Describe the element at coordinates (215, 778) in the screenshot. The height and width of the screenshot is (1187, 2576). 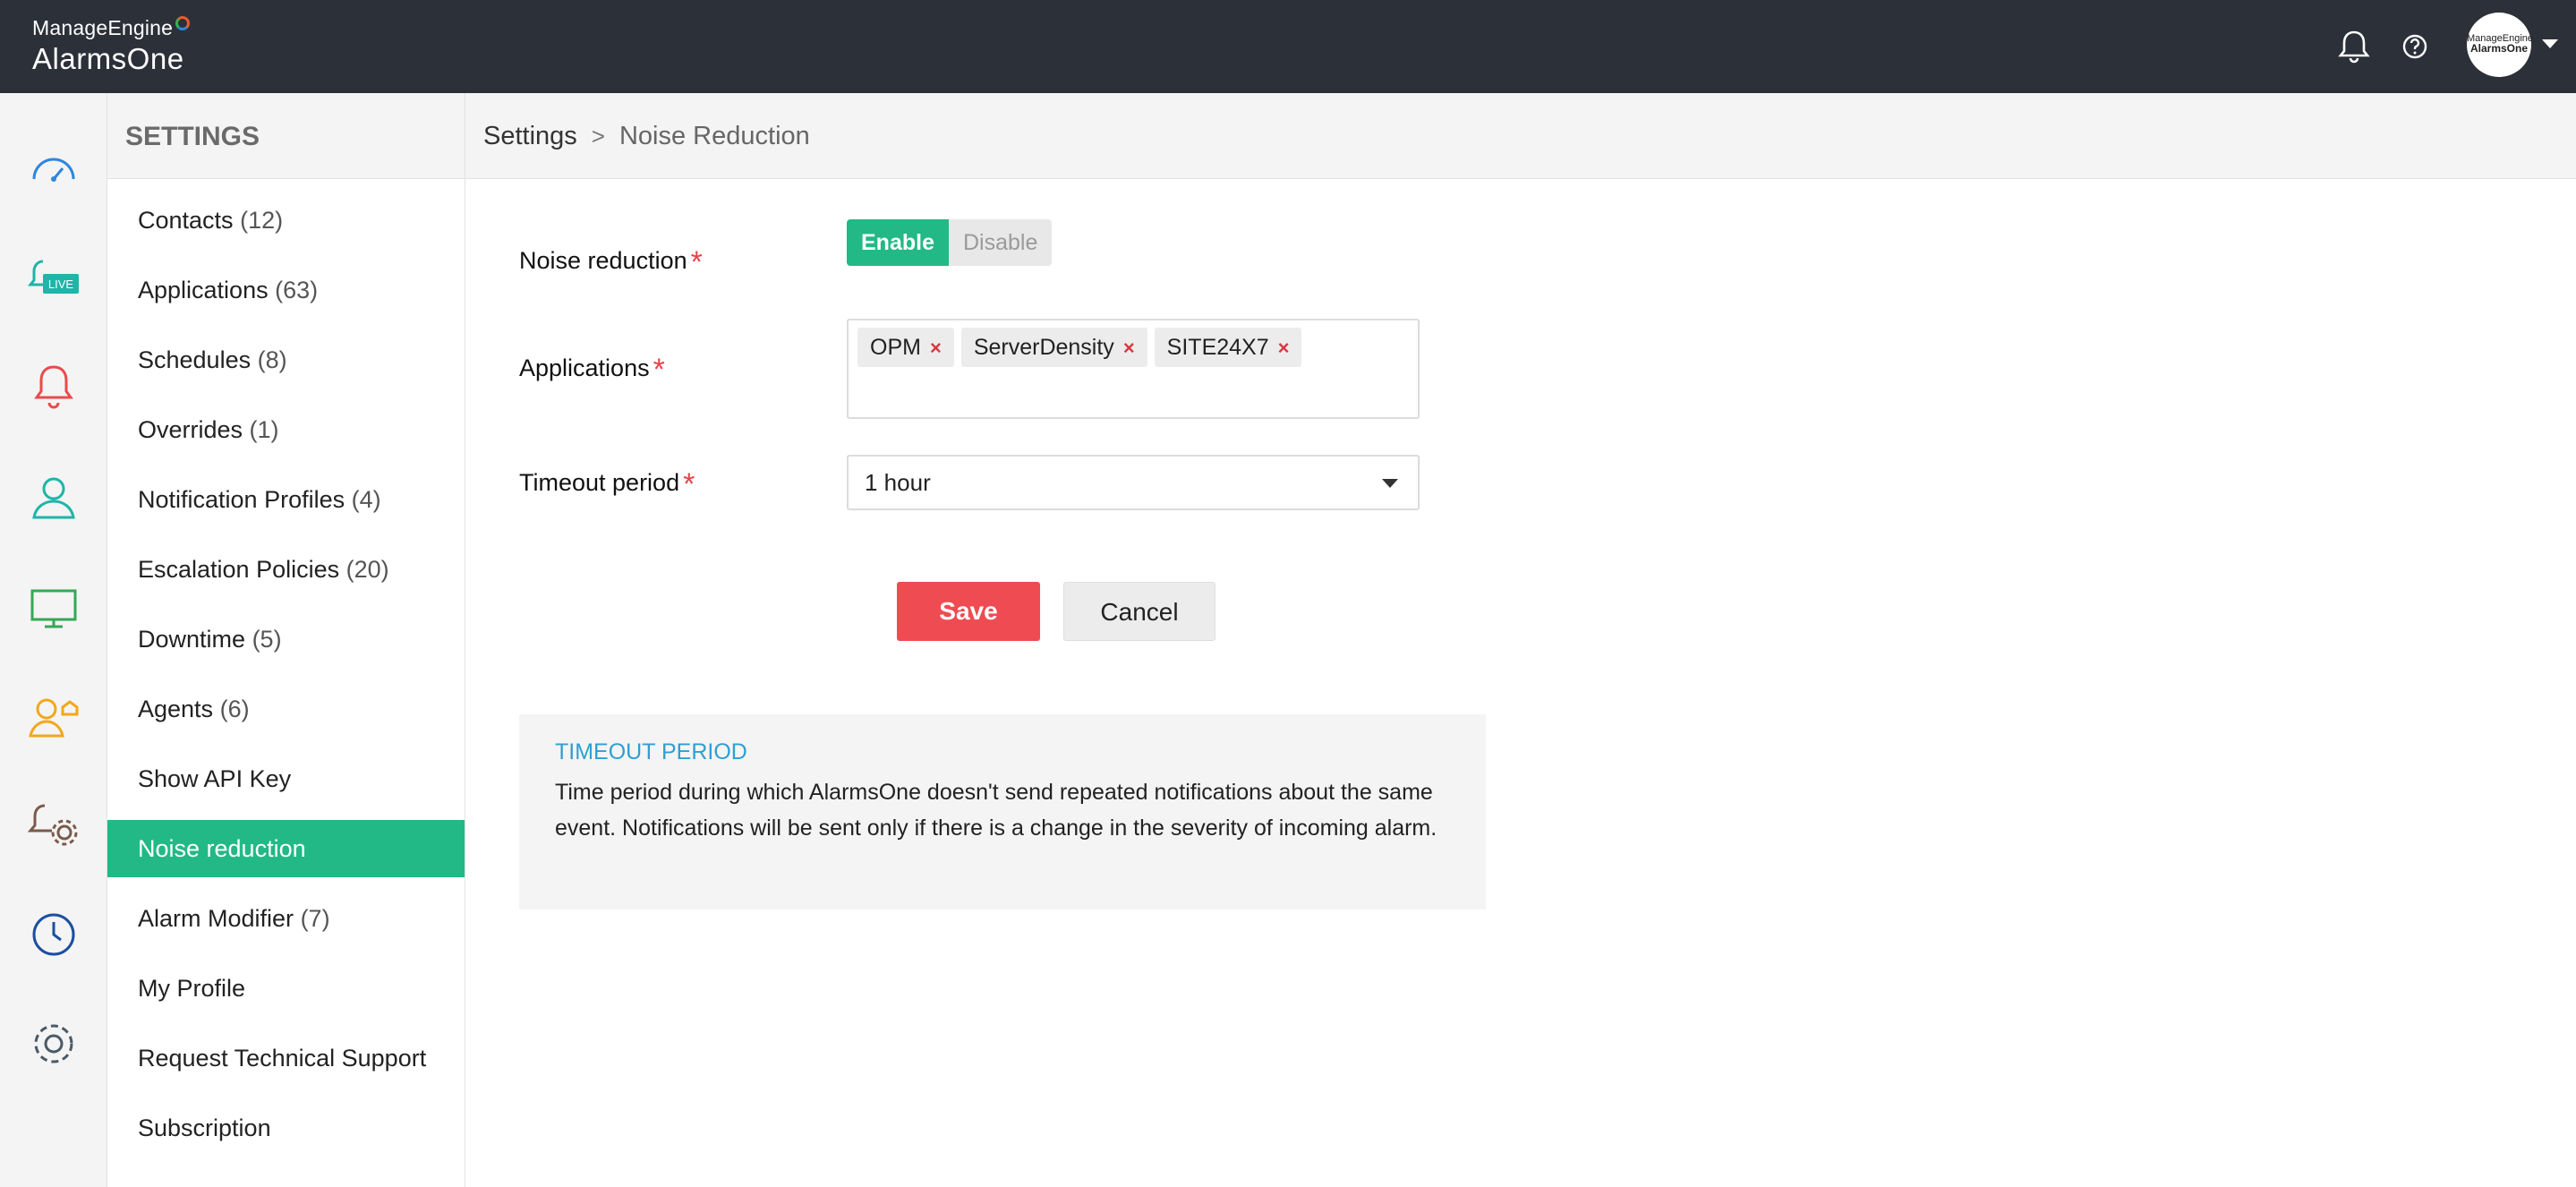
I see `sidebar-item-label: Show API Key` at that location.